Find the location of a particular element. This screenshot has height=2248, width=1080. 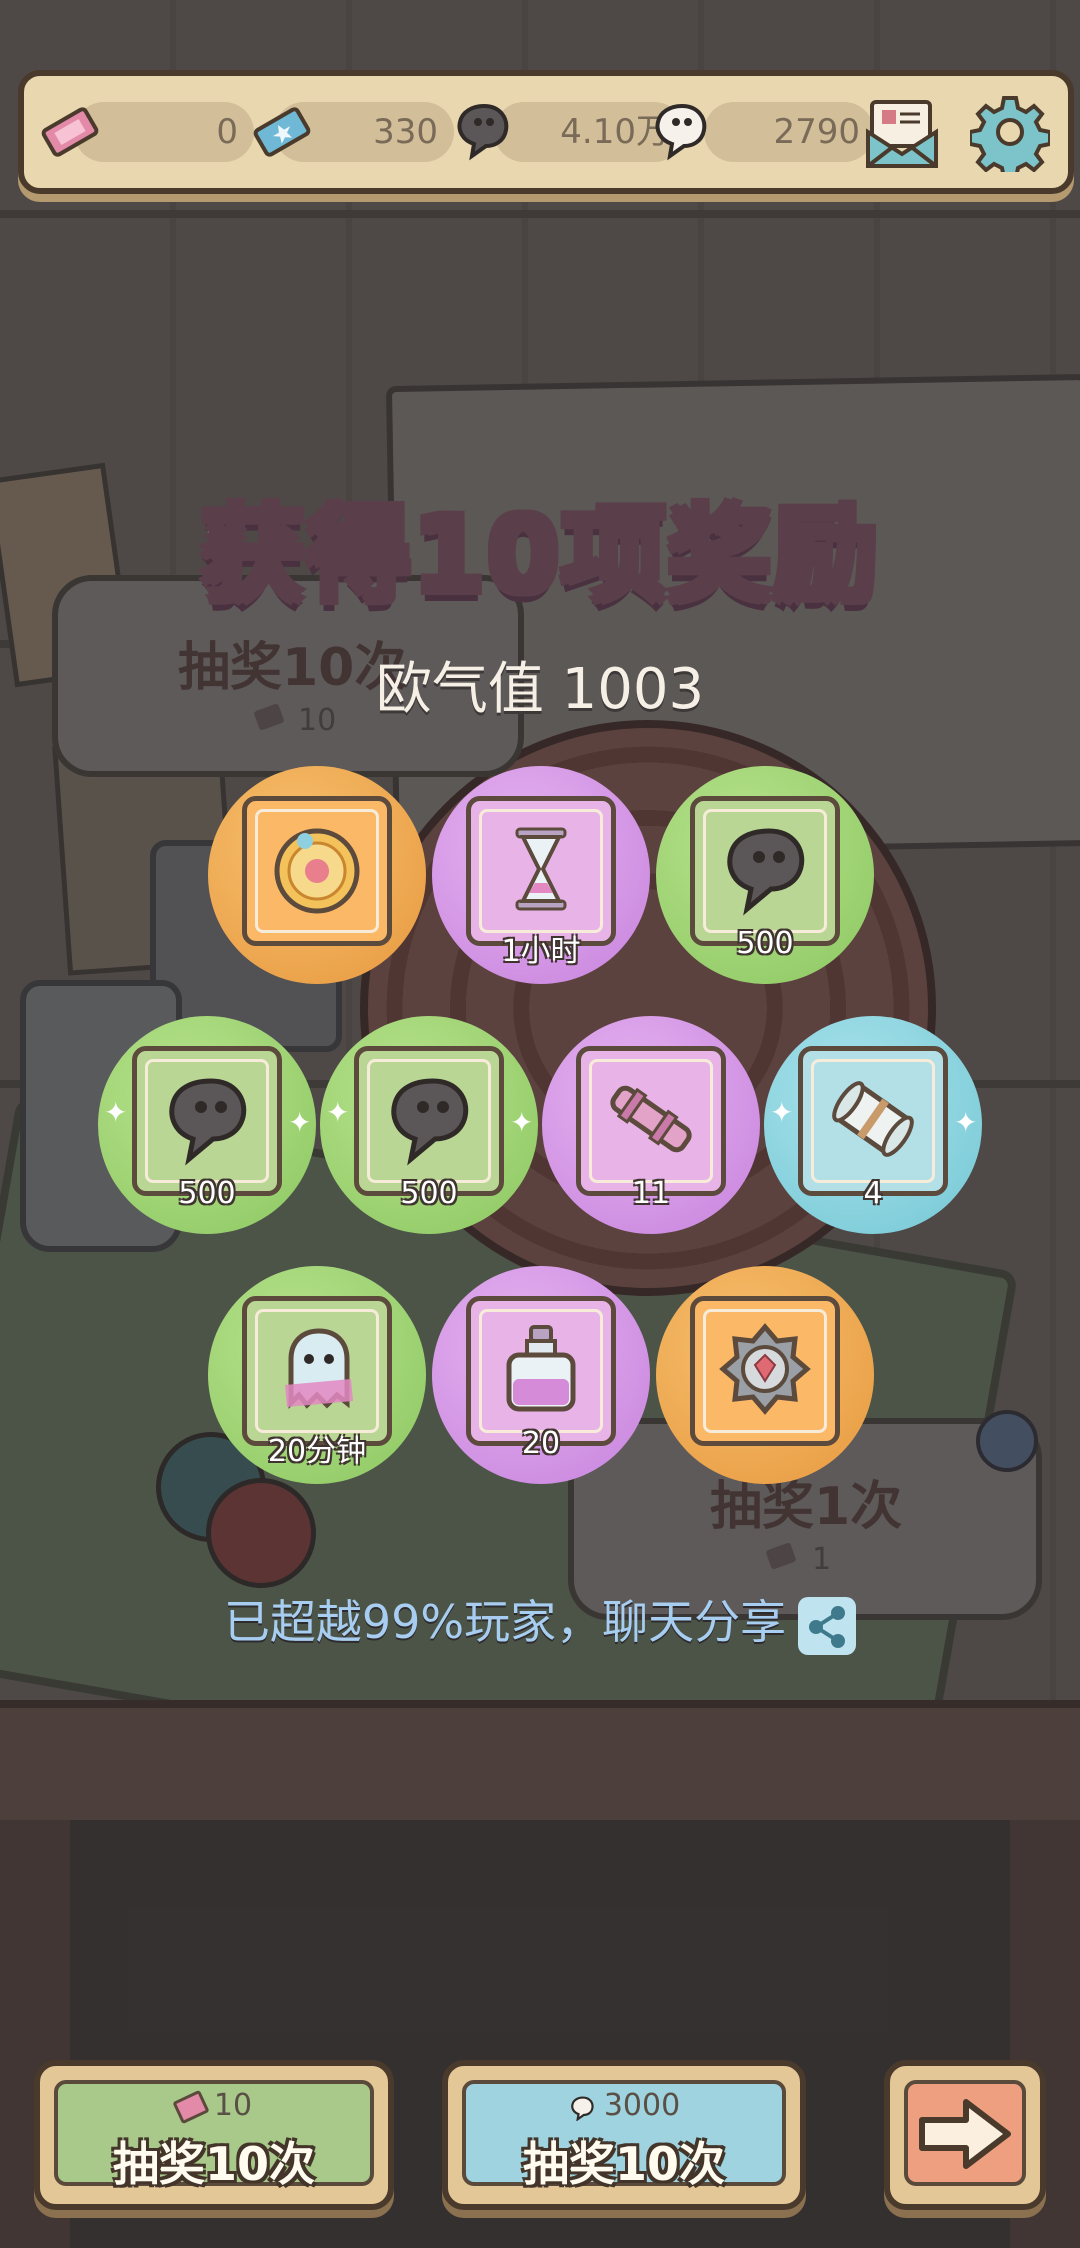

reward-item: 11 is located at coordinates (651, 1125).